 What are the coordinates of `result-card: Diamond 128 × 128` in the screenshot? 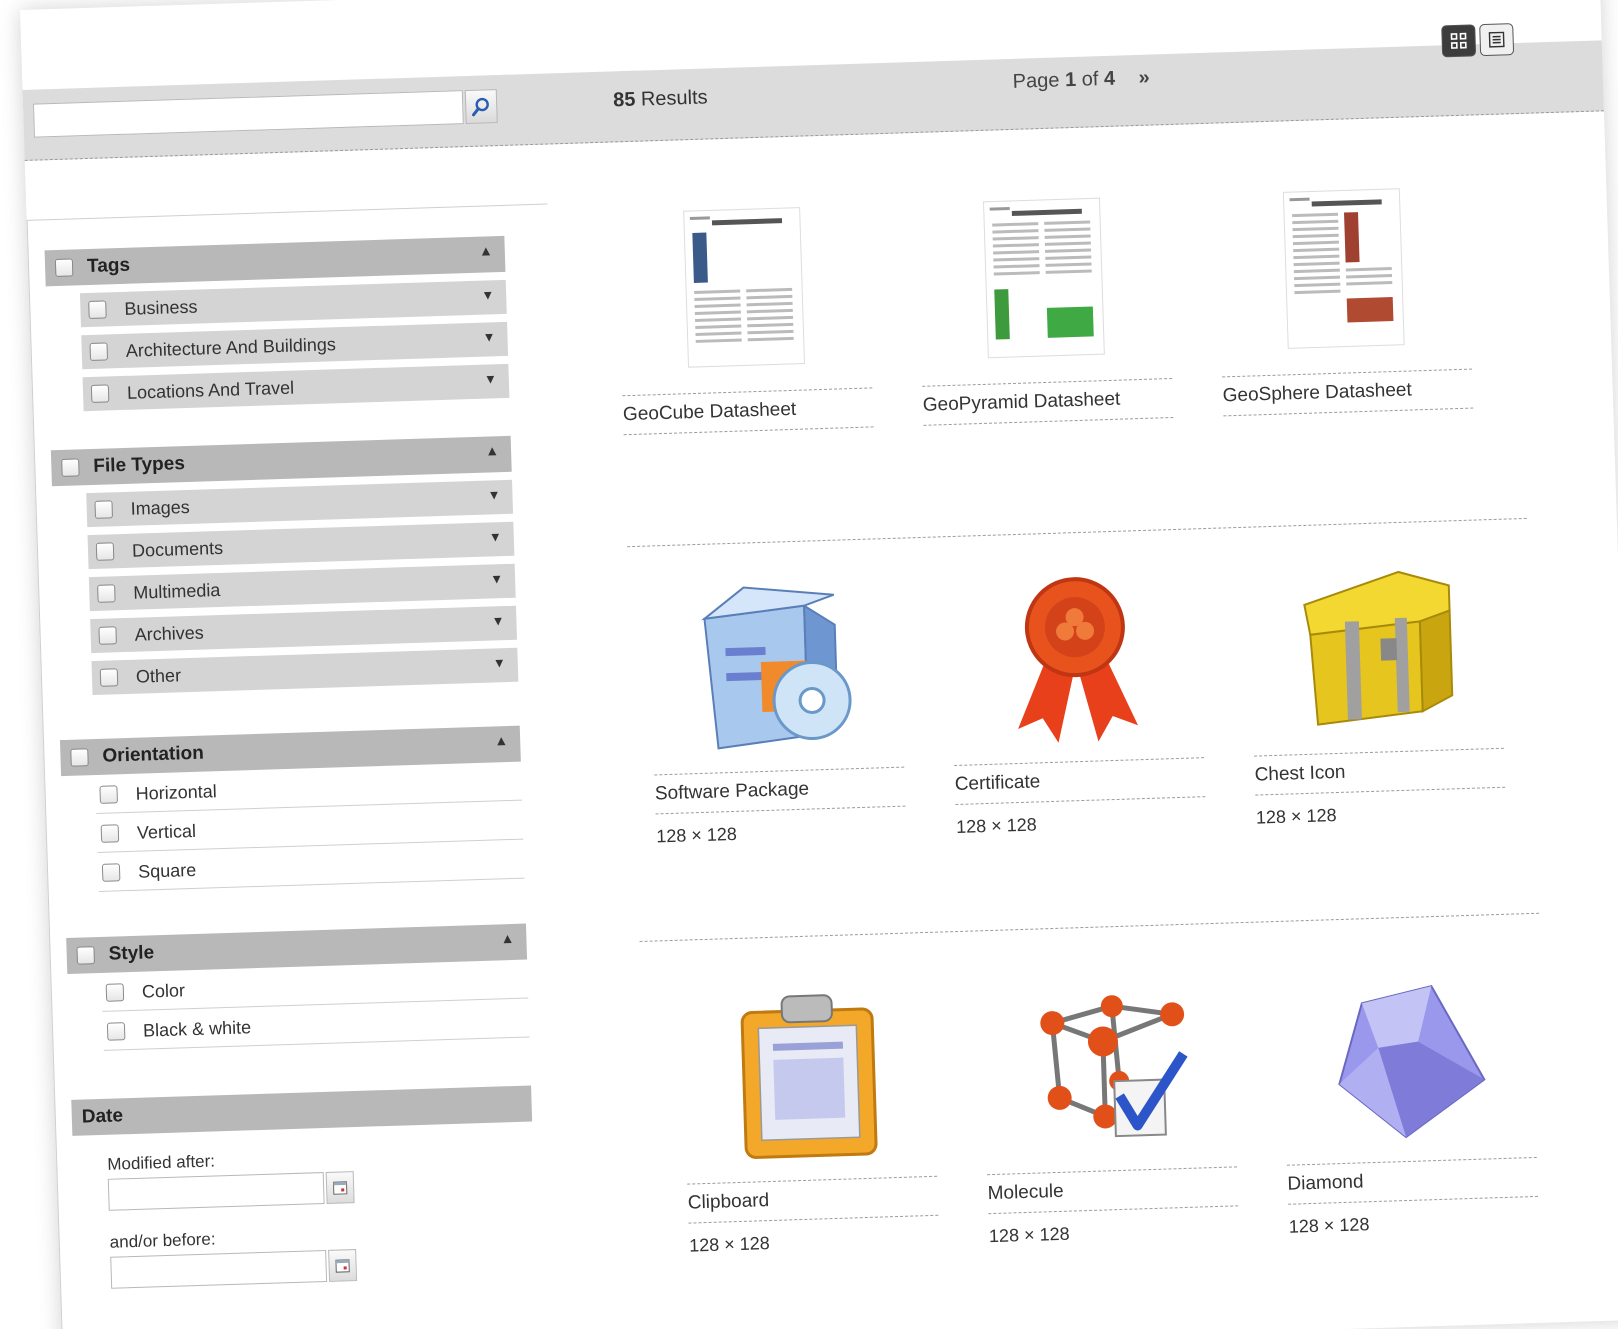 It's located at (1410, 1100).